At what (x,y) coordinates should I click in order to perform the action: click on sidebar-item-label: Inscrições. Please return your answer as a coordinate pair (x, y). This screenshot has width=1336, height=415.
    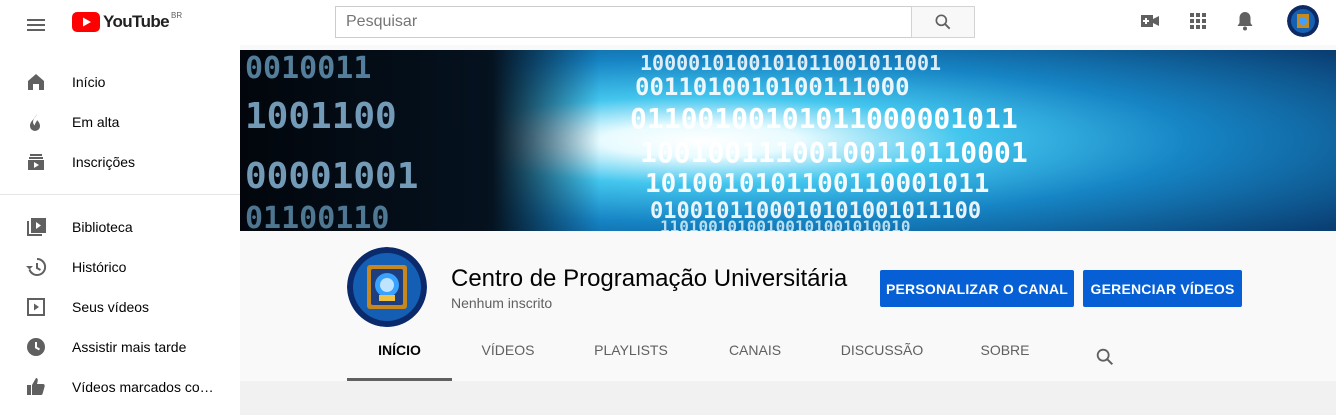
    Looking at the image, I should click on (104, 162).